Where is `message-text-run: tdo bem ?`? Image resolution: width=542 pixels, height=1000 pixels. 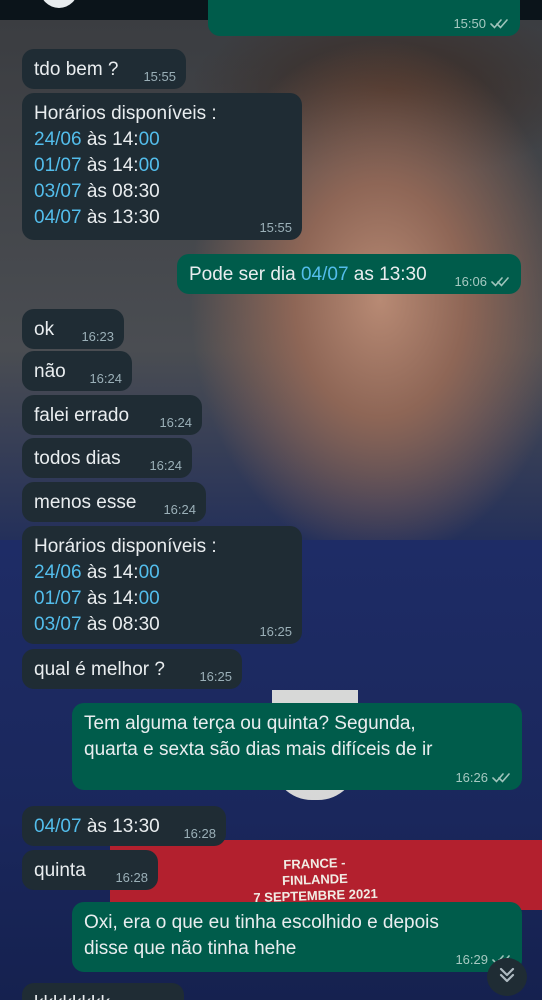 message-text-run: tdo bem ? is located at coordinates (76, 69).